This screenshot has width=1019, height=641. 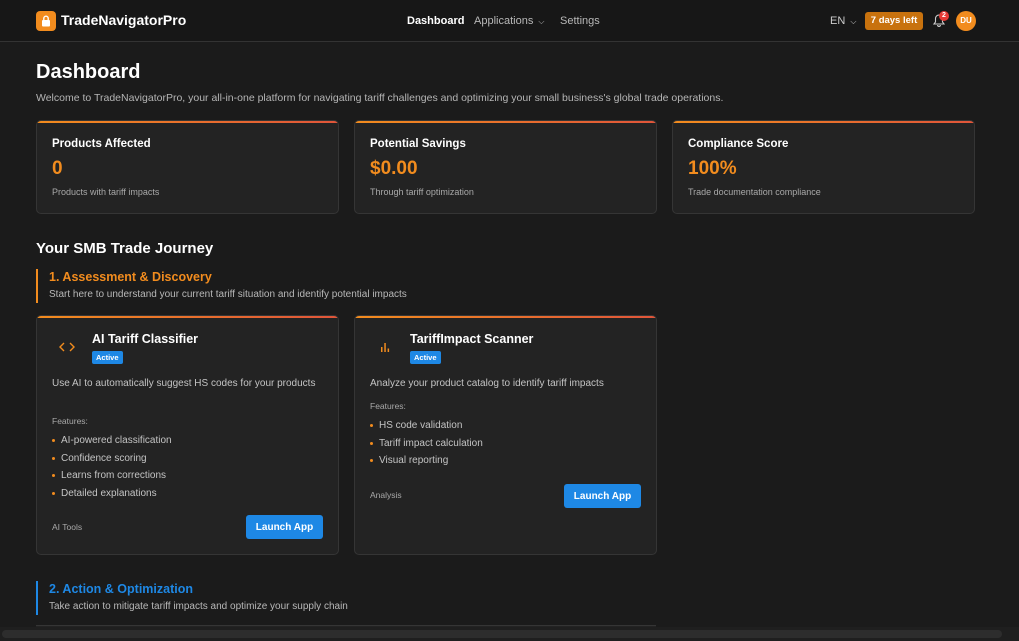 I want to click on bar-chart-icon, so click(x=385, y=347).